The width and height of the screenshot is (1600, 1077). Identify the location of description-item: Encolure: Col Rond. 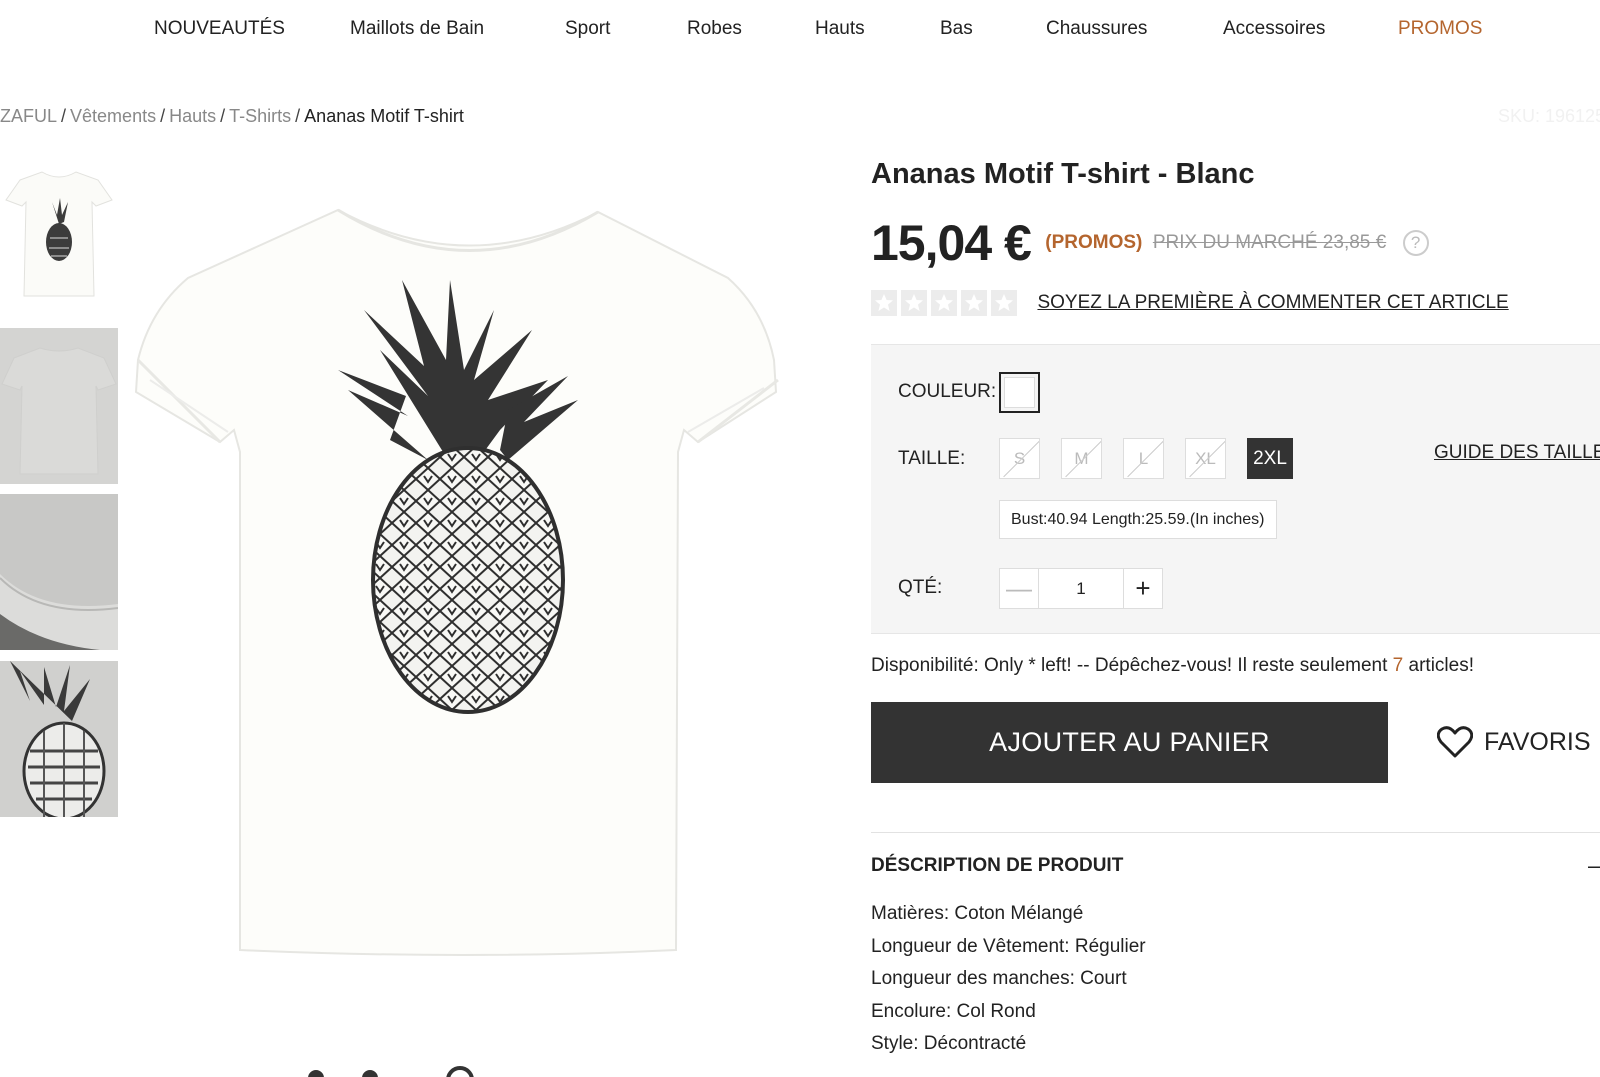
(953, 1011).